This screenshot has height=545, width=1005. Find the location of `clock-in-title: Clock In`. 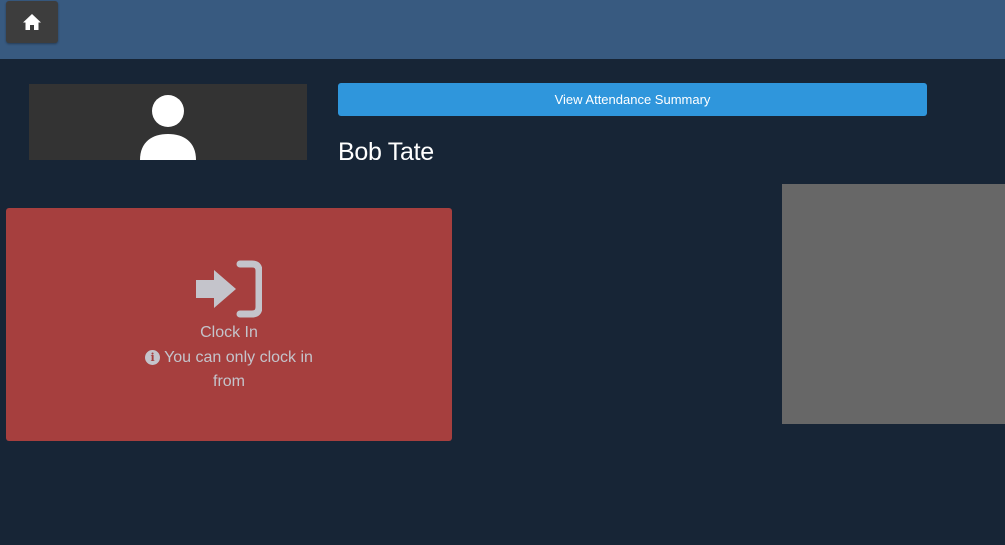

clock-in-title: Clock In is located at coordinates (229, 332).